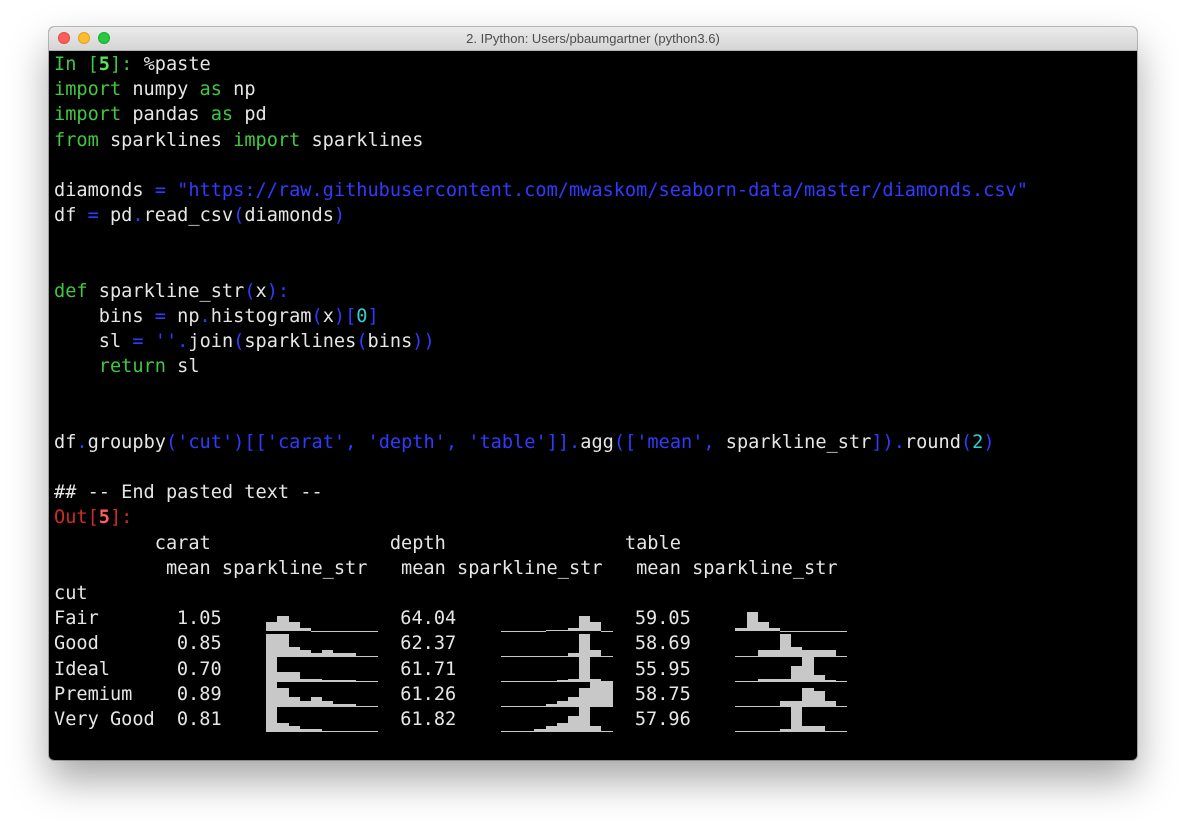  I want to click on row-cut-label: Fair, so click(76, 619).